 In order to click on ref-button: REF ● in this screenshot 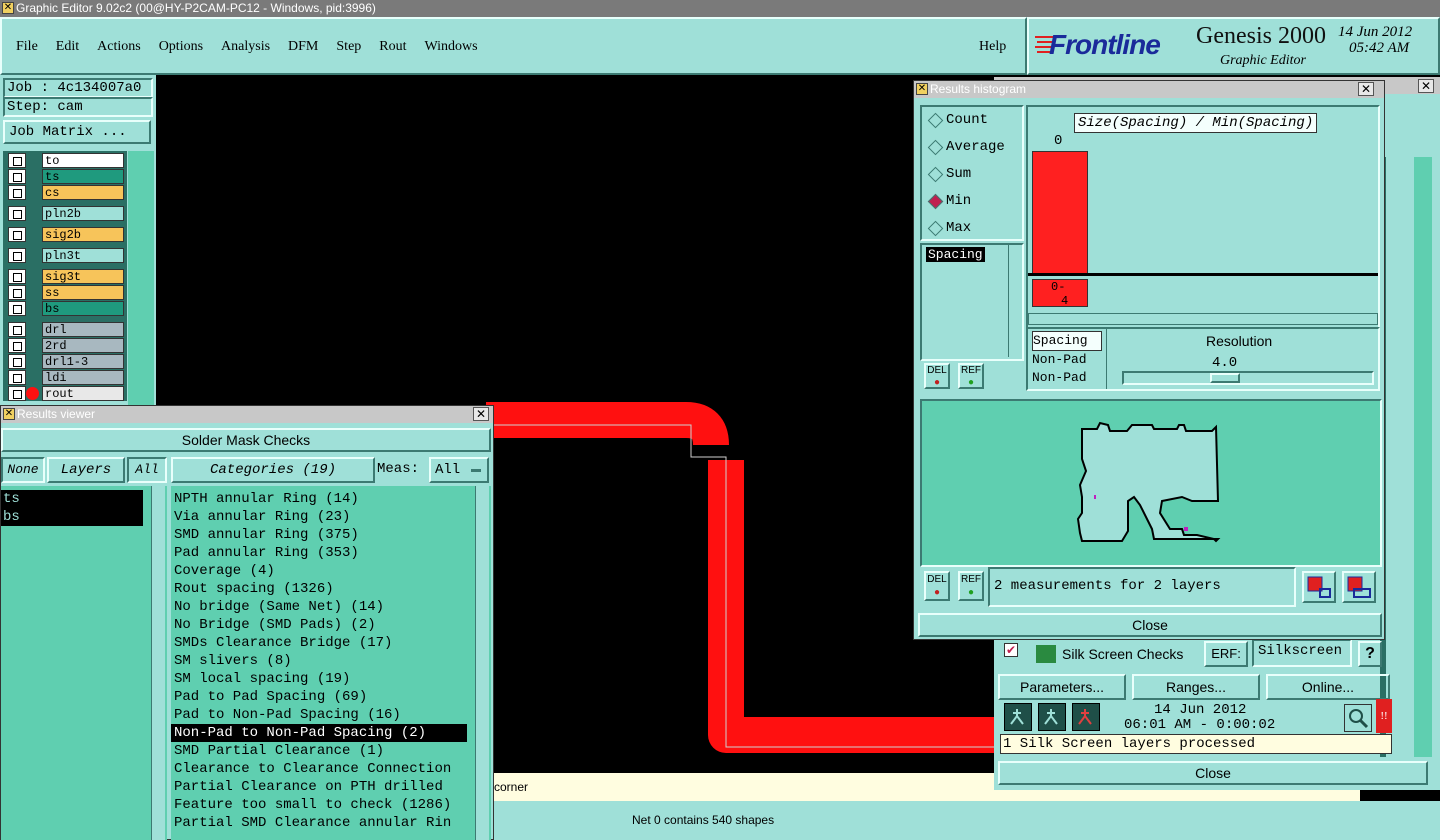, I will do `click(971, 376)`.